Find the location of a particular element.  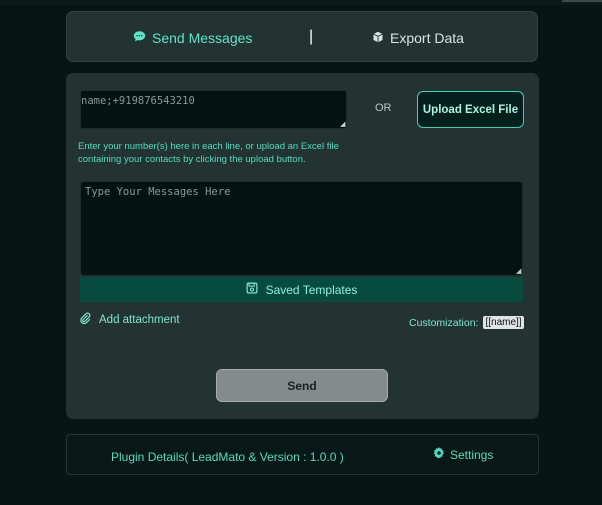

add-attachment-button: Add attachment is located at coordinates (129, 320).